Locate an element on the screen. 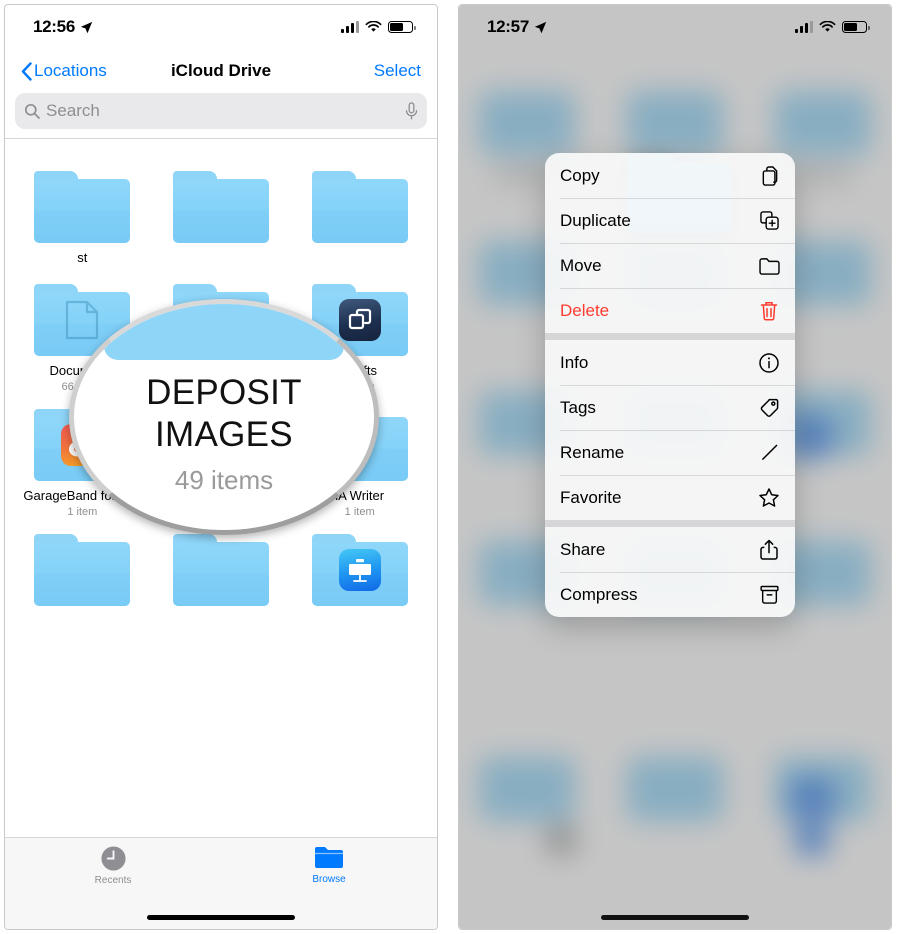  menu-item-label: Tags is located at coordinates (578, 407).